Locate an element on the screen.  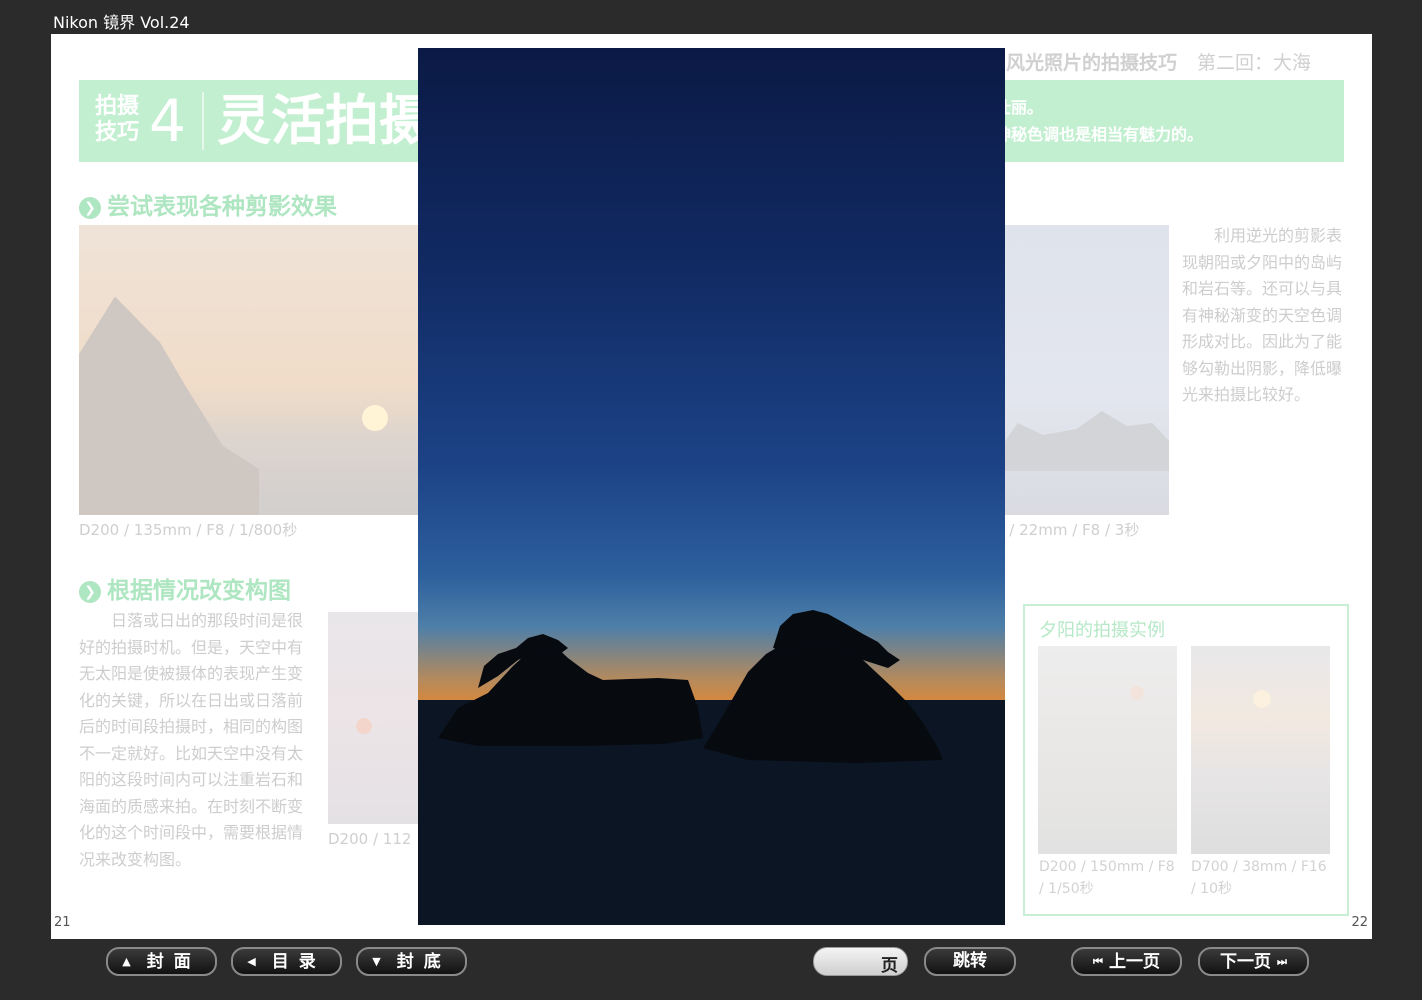
technique-number: 4 is located at coordinates (167, 121).